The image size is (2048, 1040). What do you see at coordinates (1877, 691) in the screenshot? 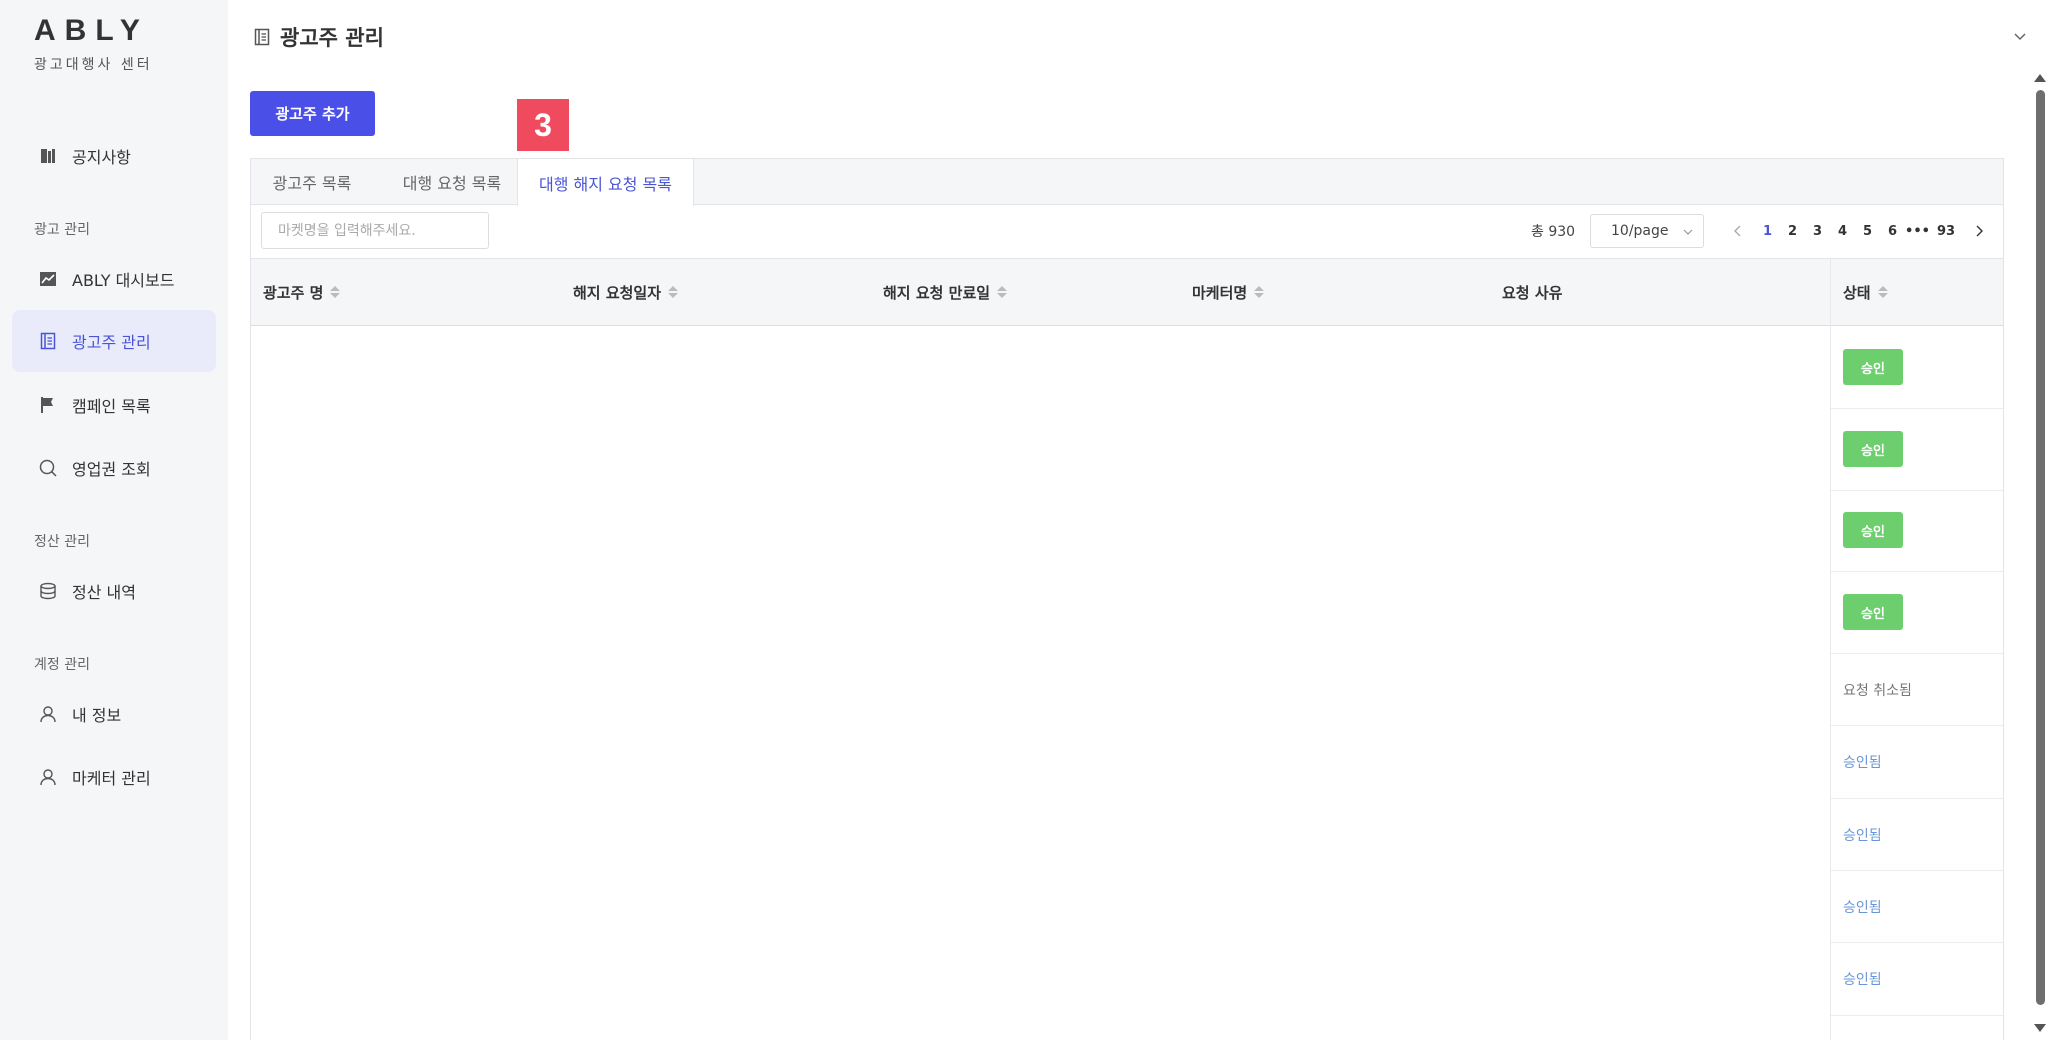
I see `status-text: 요청 취소됨` at bounding box center [1877, 691].